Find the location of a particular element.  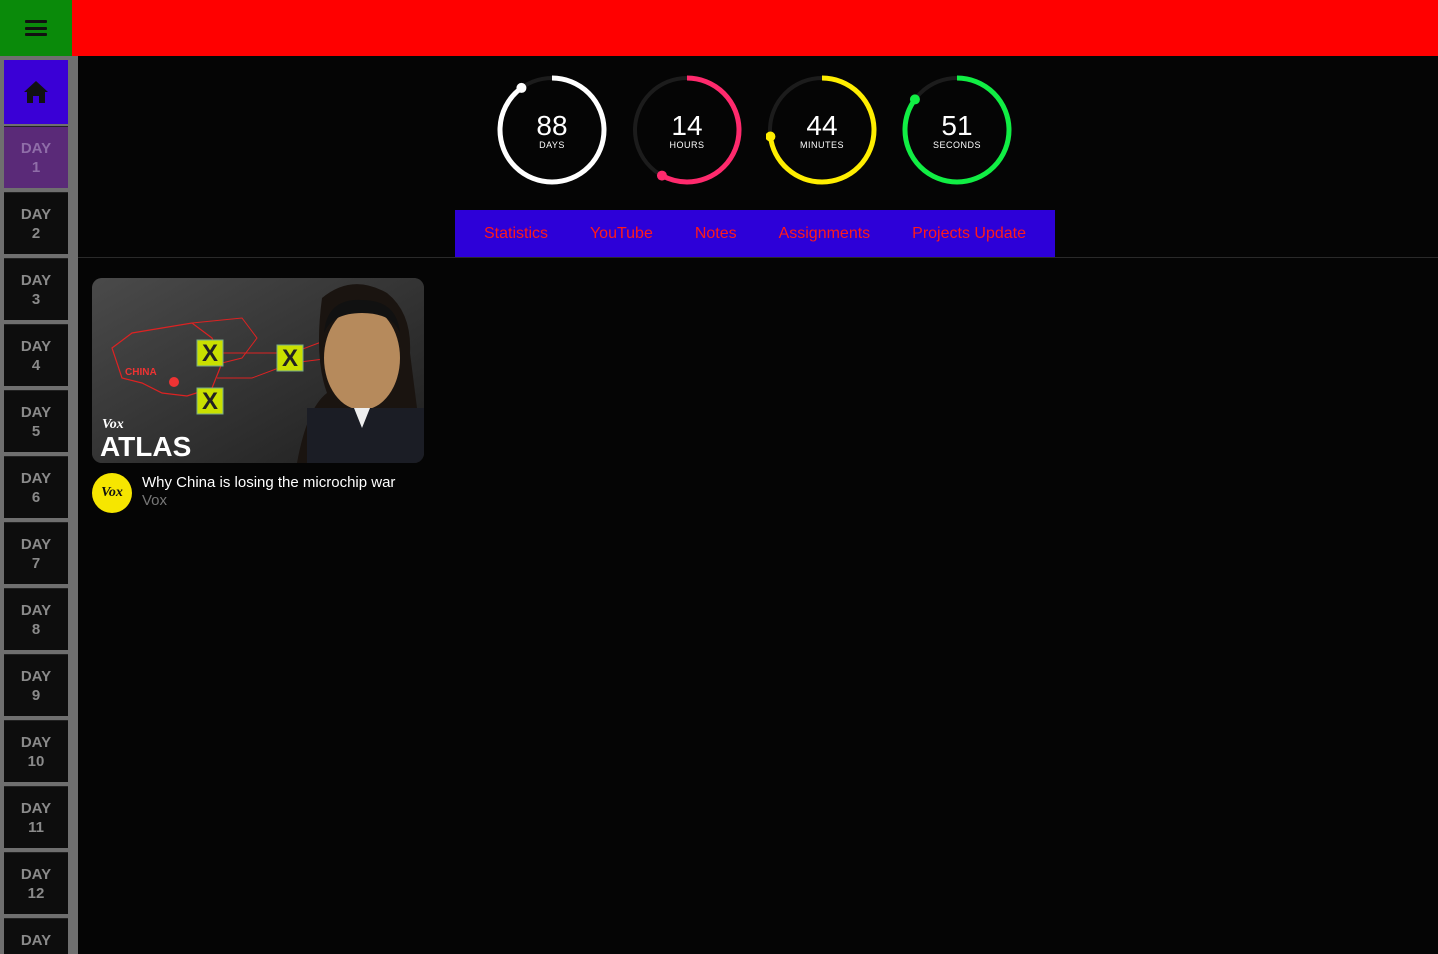

sidebar-day-9: DAY 9 is located at coordinates (36, 685).